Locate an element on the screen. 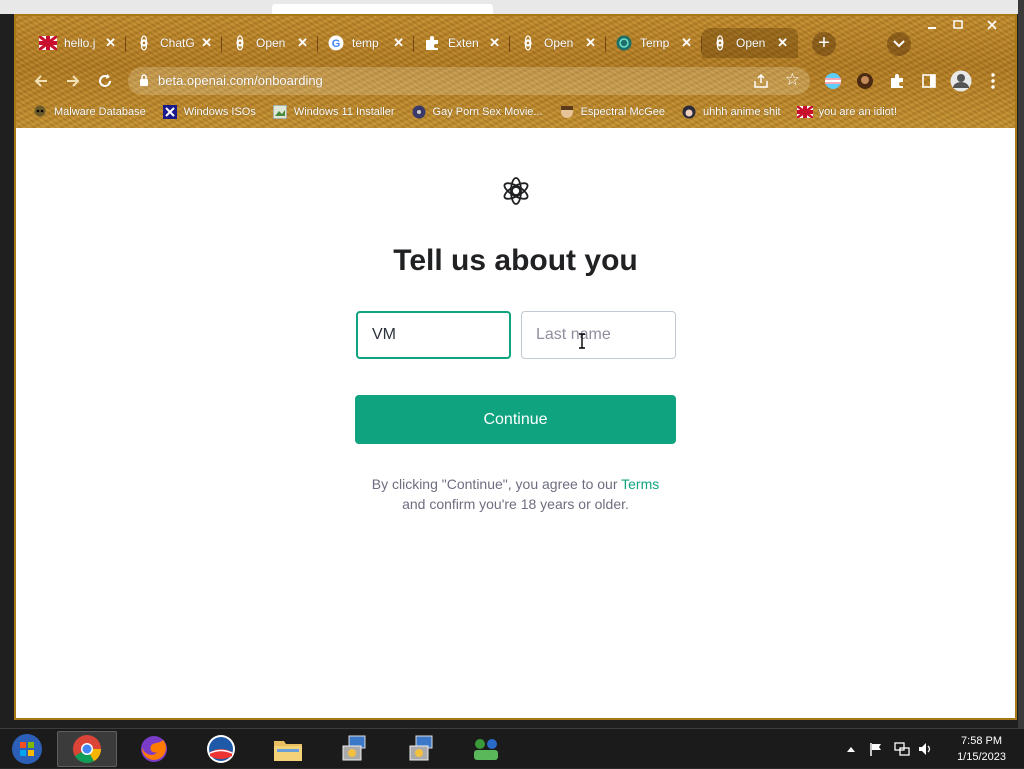  extension-pride-icon is located at coordinates (833, 81).